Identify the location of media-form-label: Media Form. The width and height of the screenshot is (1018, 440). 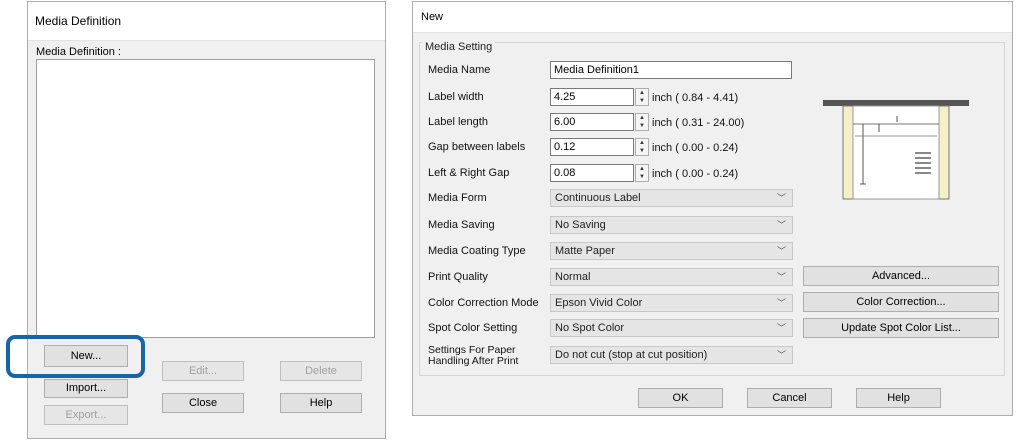
(457, 198).